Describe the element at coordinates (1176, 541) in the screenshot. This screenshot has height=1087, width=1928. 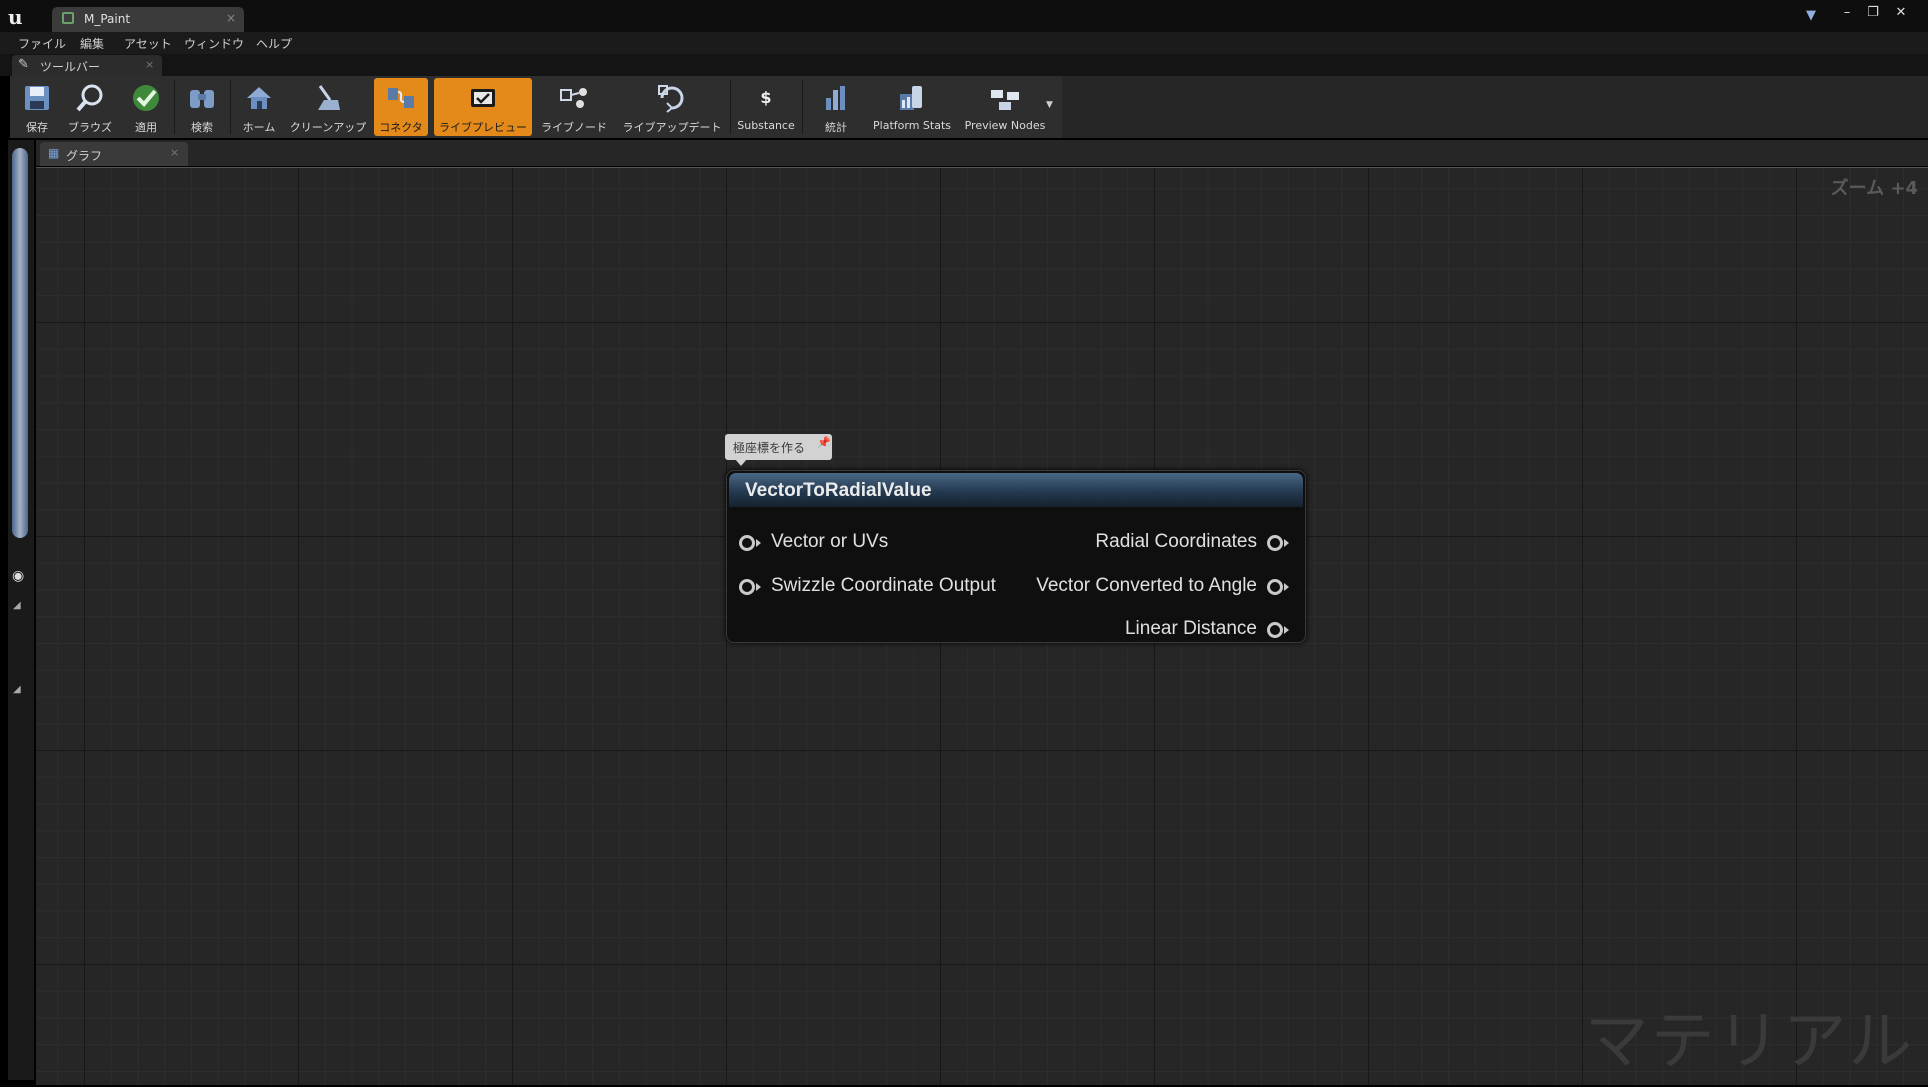
I see `output-label: Radial Coordinates` at that location.